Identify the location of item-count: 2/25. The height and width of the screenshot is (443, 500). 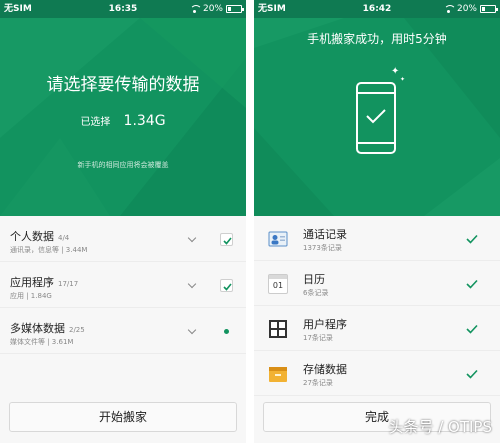
(77, 330).